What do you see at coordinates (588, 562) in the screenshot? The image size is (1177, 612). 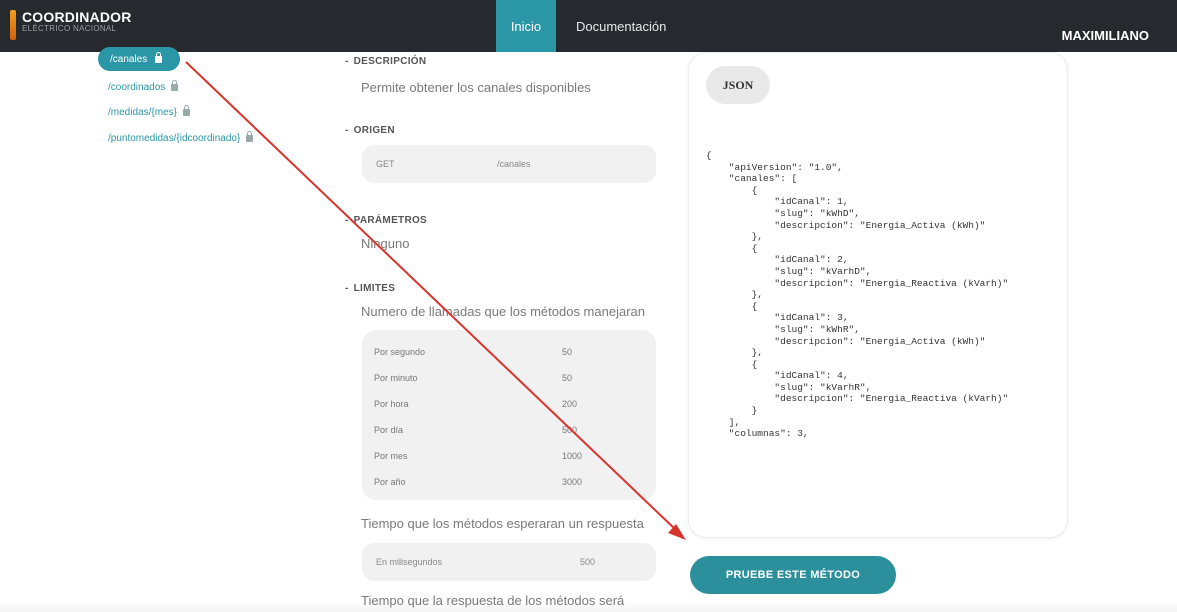 I see `ms-value: 500` at bounding box center [588, 562].